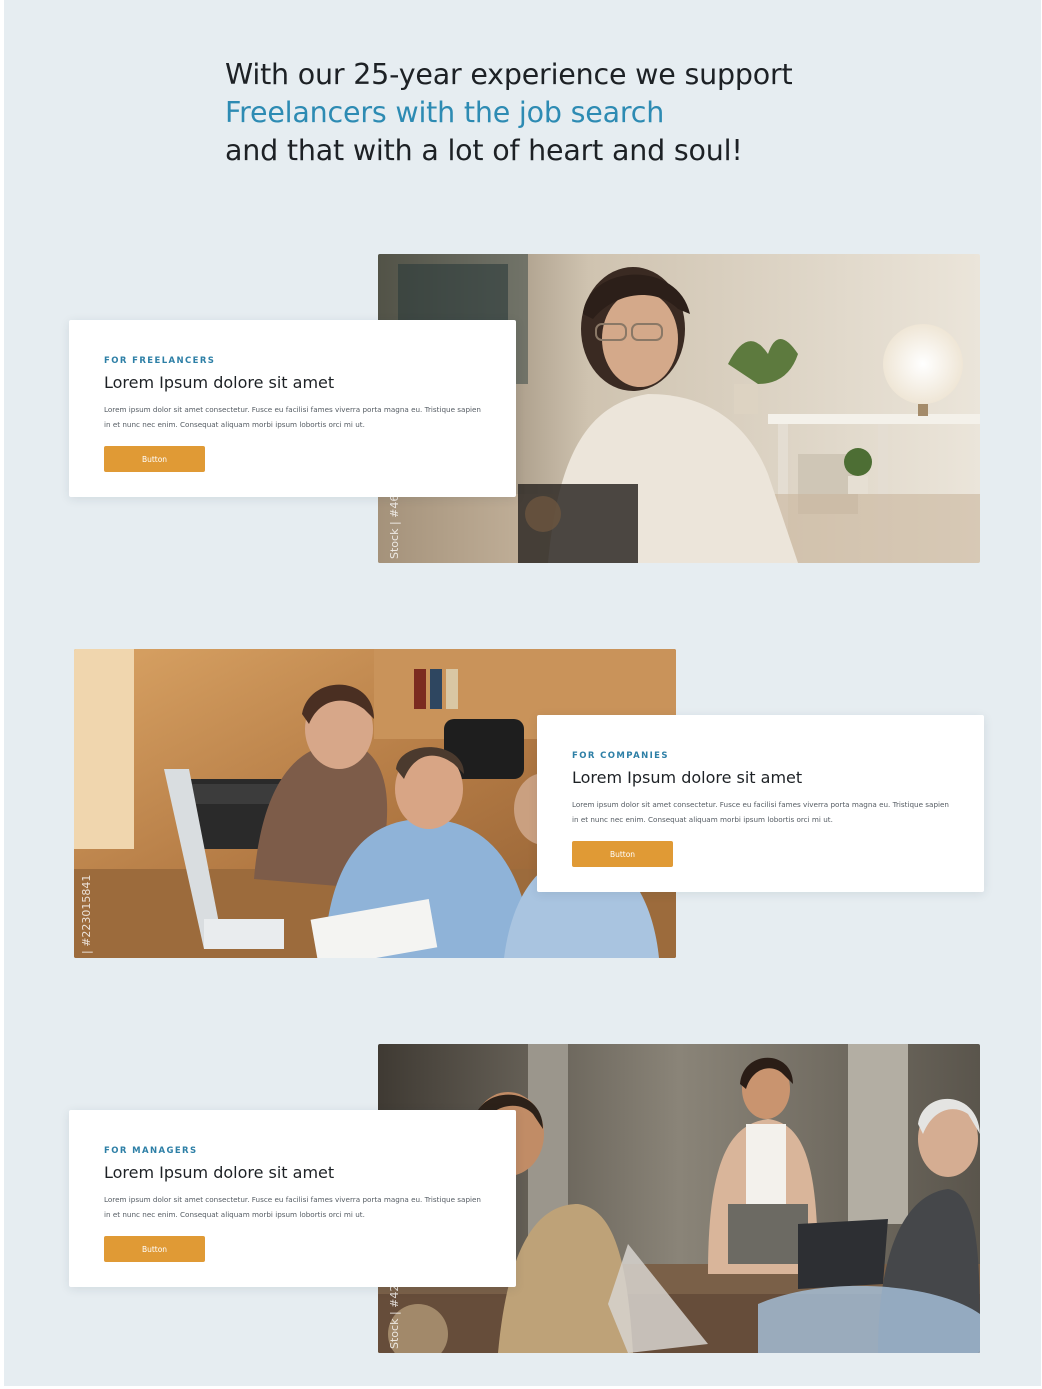  Describe the element at coordinates (622, 854) in the screenshot. I see `companies-button: Button` at that location.